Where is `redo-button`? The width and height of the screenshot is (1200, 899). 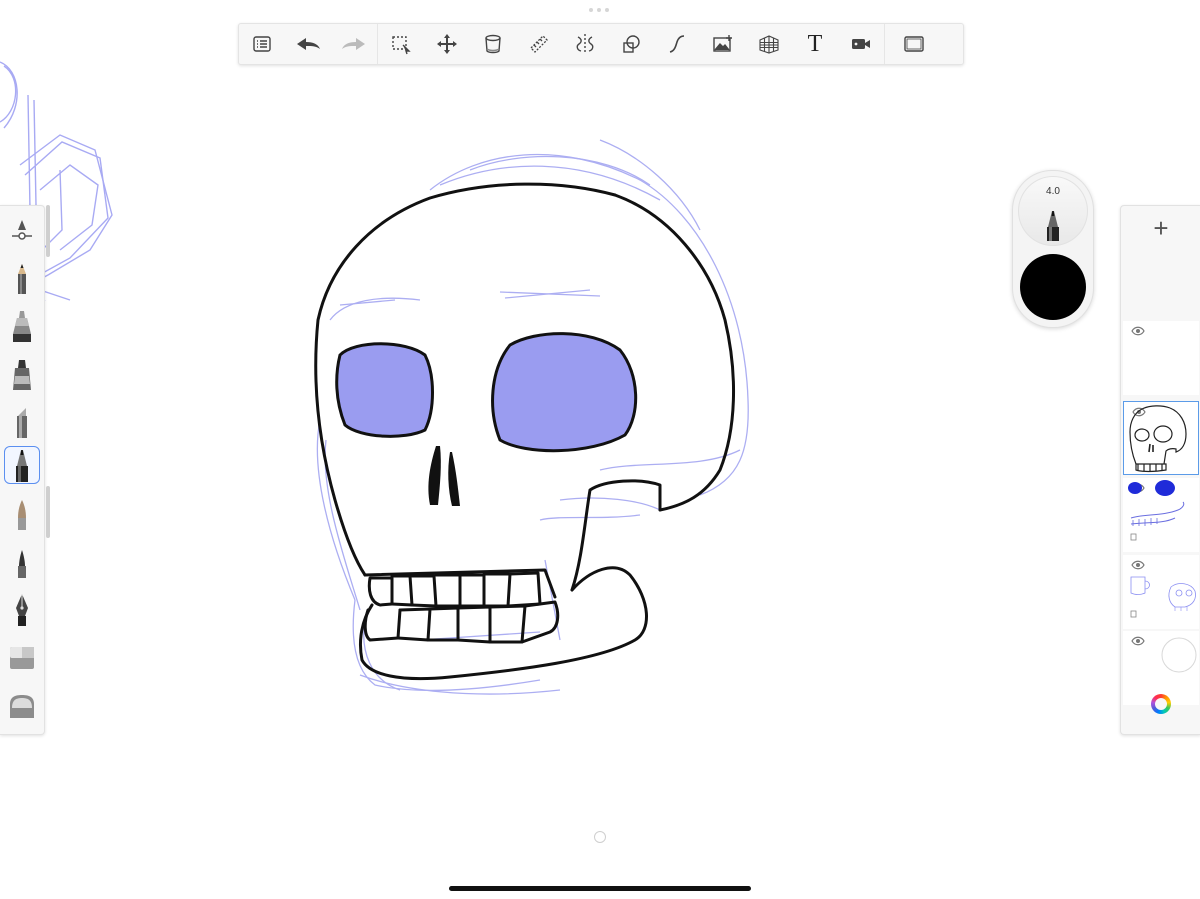 redo-button is located at coordinates (354, 44).